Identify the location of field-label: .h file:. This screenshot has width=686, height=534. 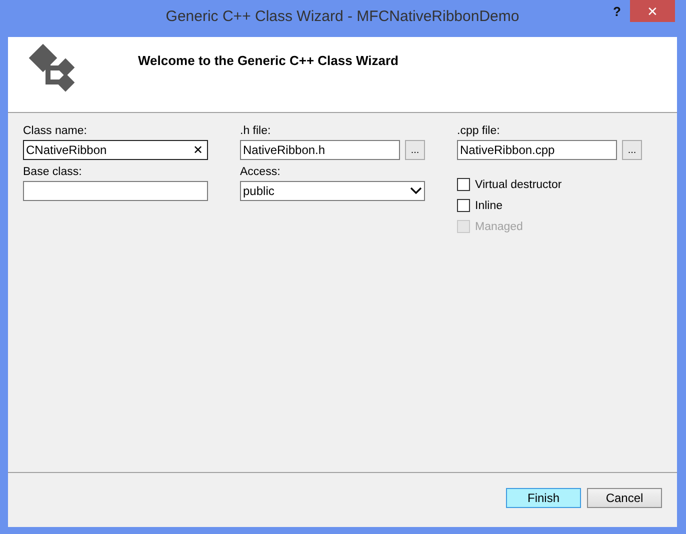
(256, 131).